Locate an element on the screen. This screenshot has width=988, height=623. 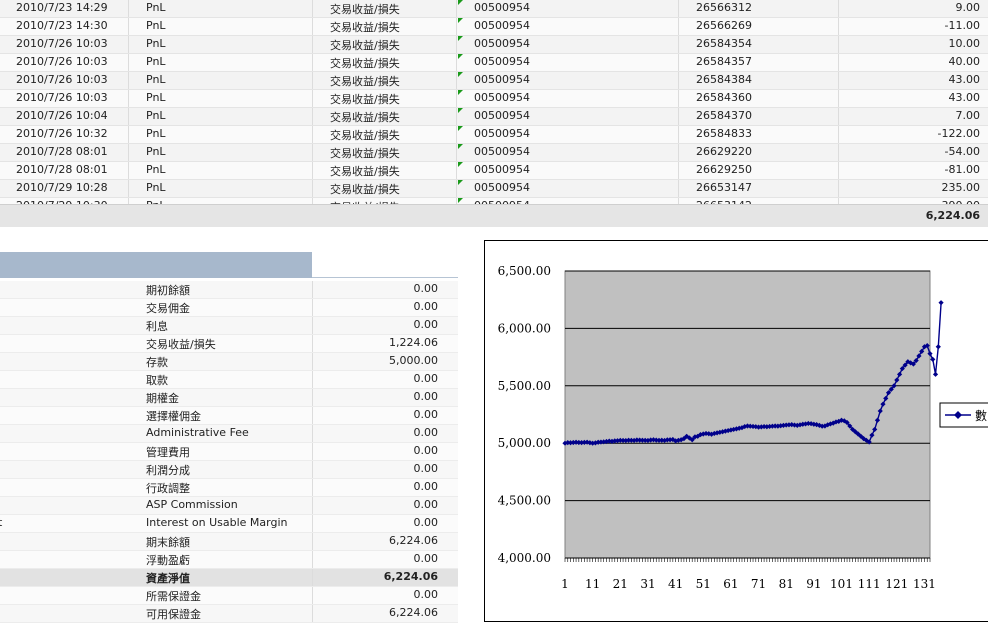
x-tick-label: 1 is located at coordinates (565, 584).